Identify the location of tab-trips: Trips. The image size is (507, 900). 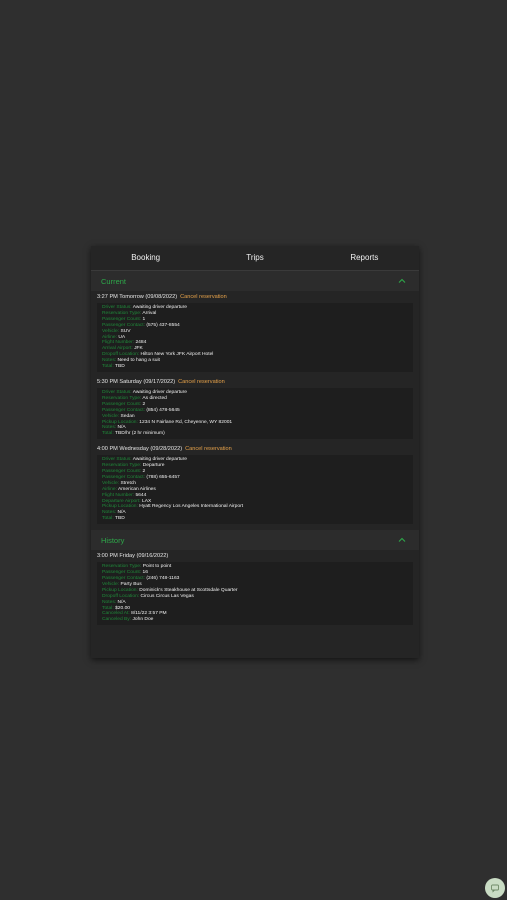
(254, 258).